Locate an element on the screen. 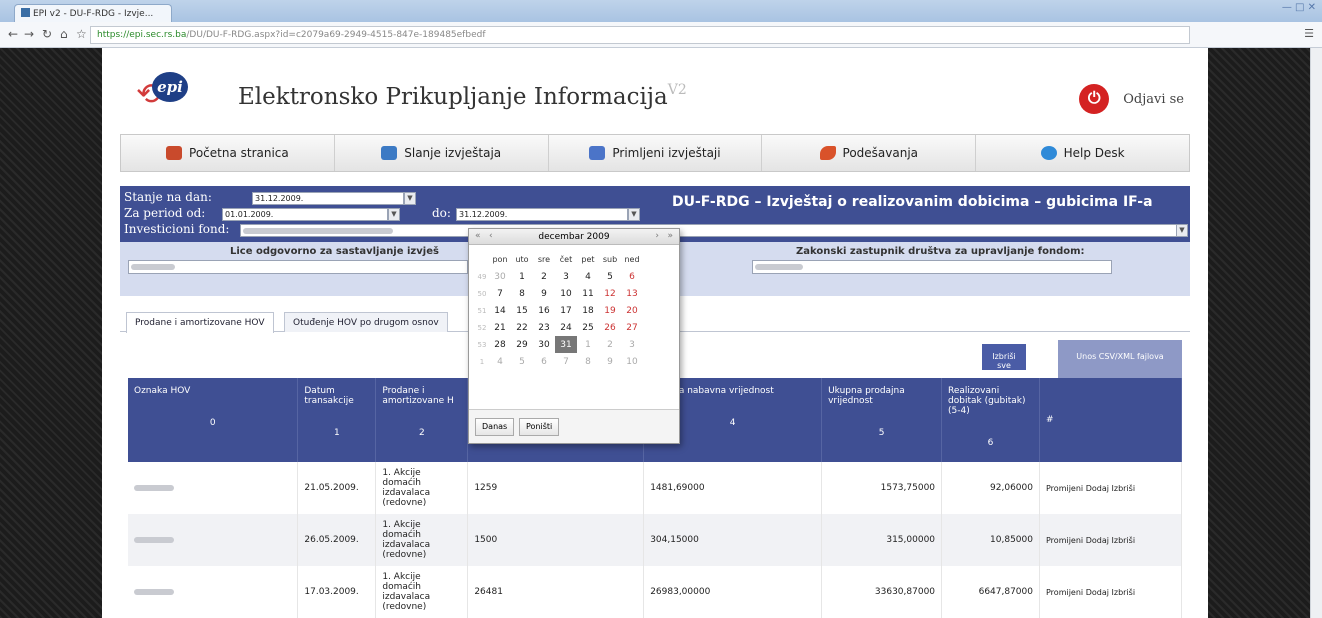 This screenshot has height=618, width=1322. stanje-date-field: 31.12.2009. is located at coordinates (328, 198).